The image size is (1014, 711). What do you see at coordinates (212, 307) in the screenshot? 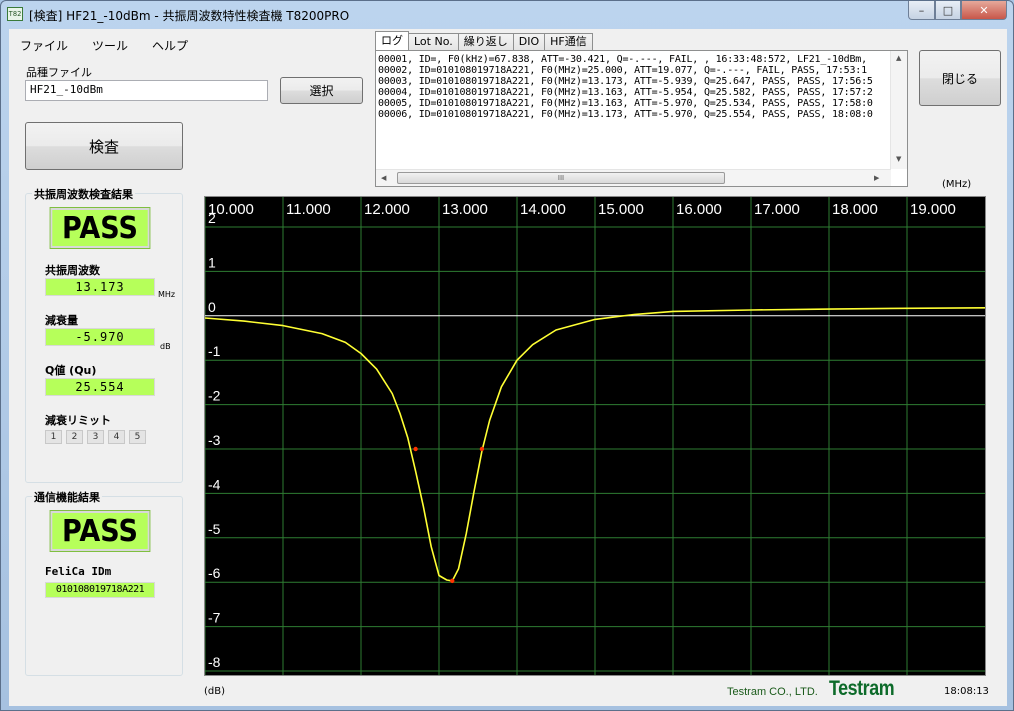
I see `y-tick-label: 0` at bounding box center [212, 307].